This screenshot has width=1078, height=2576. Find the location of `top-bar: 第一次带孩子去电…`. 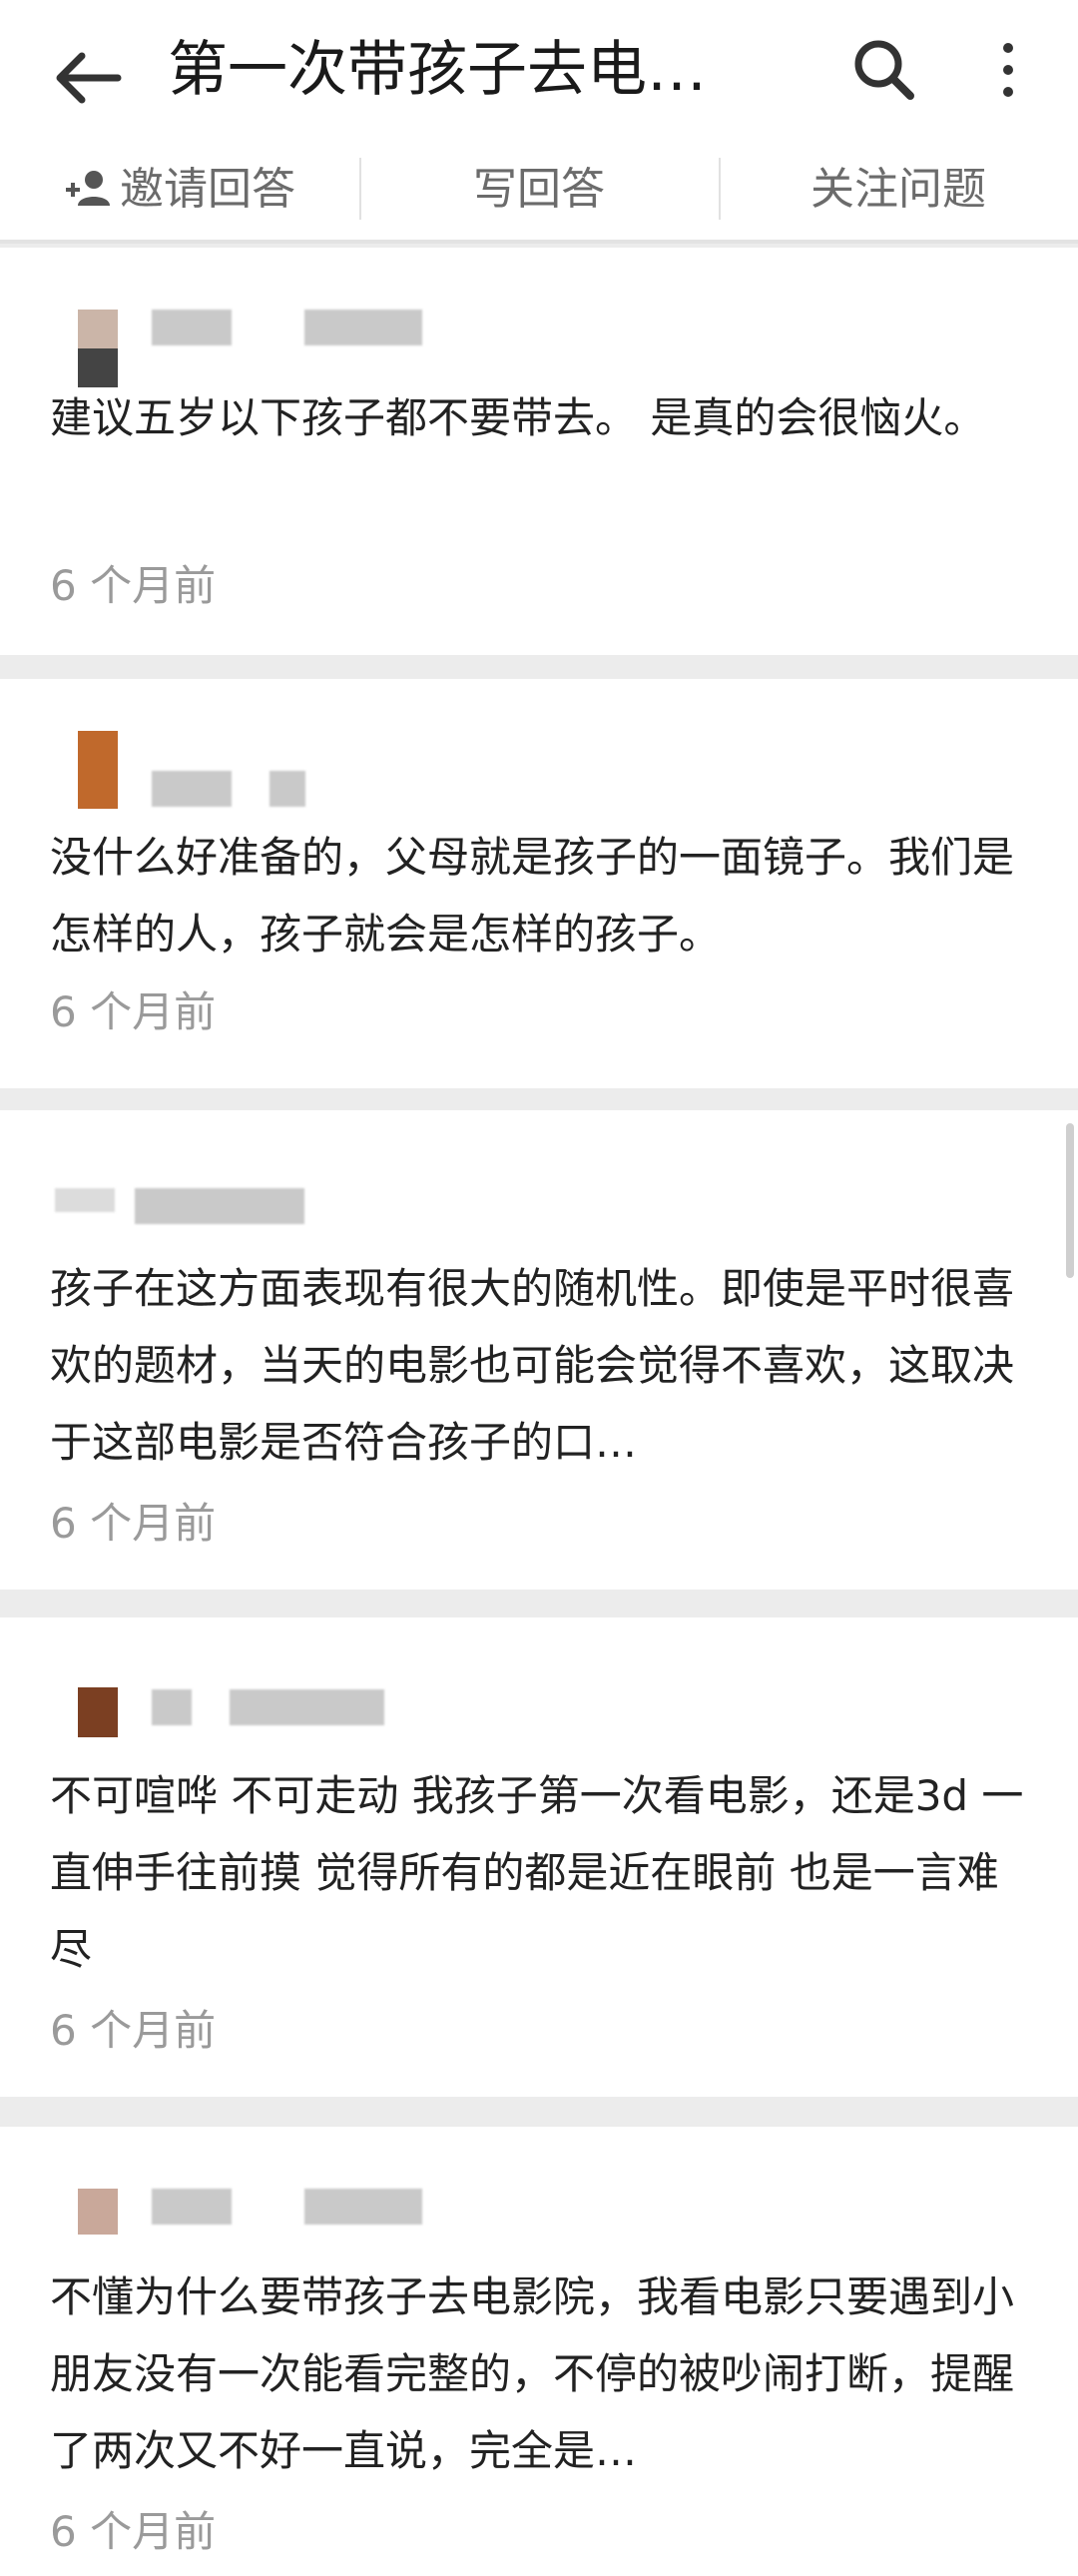

top-bar: 第一次带孩子去电… is located at coordinates (539, 70).